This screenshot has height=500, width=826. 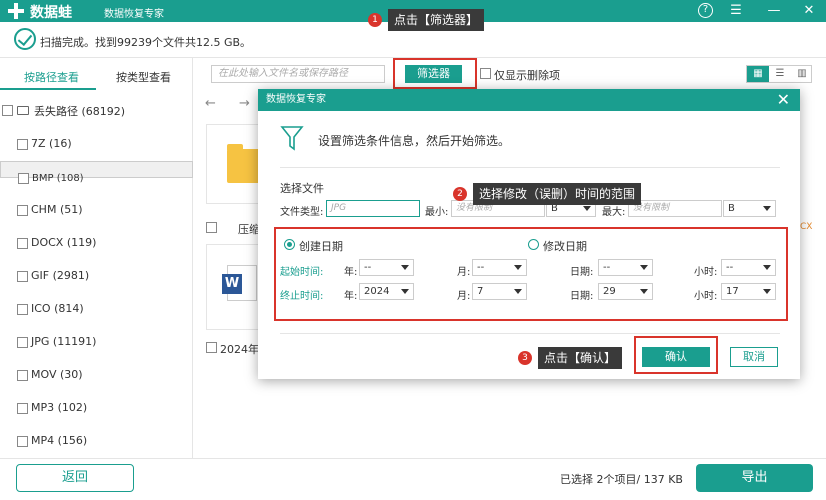 What do you see at coordinates (59, 440) in the screenshot?
I see `tree-item-label: MP4 (156)` at bounding box center [59, 440].